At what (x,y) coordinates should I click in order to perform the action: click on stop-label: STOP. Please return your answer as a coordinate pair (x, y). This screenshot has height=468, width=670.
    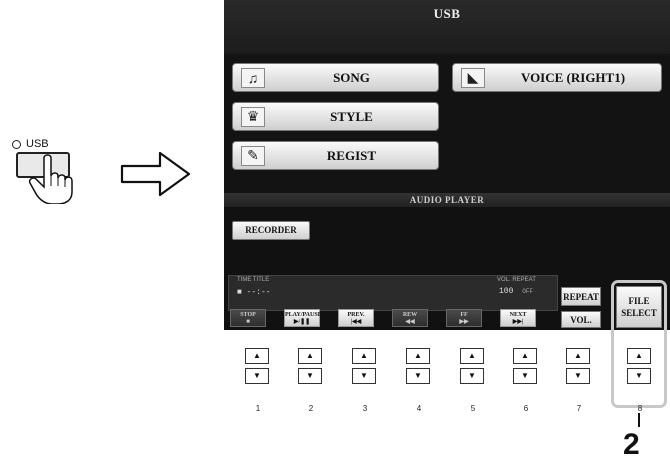
    Looking at the image, I should click on (248, 315).